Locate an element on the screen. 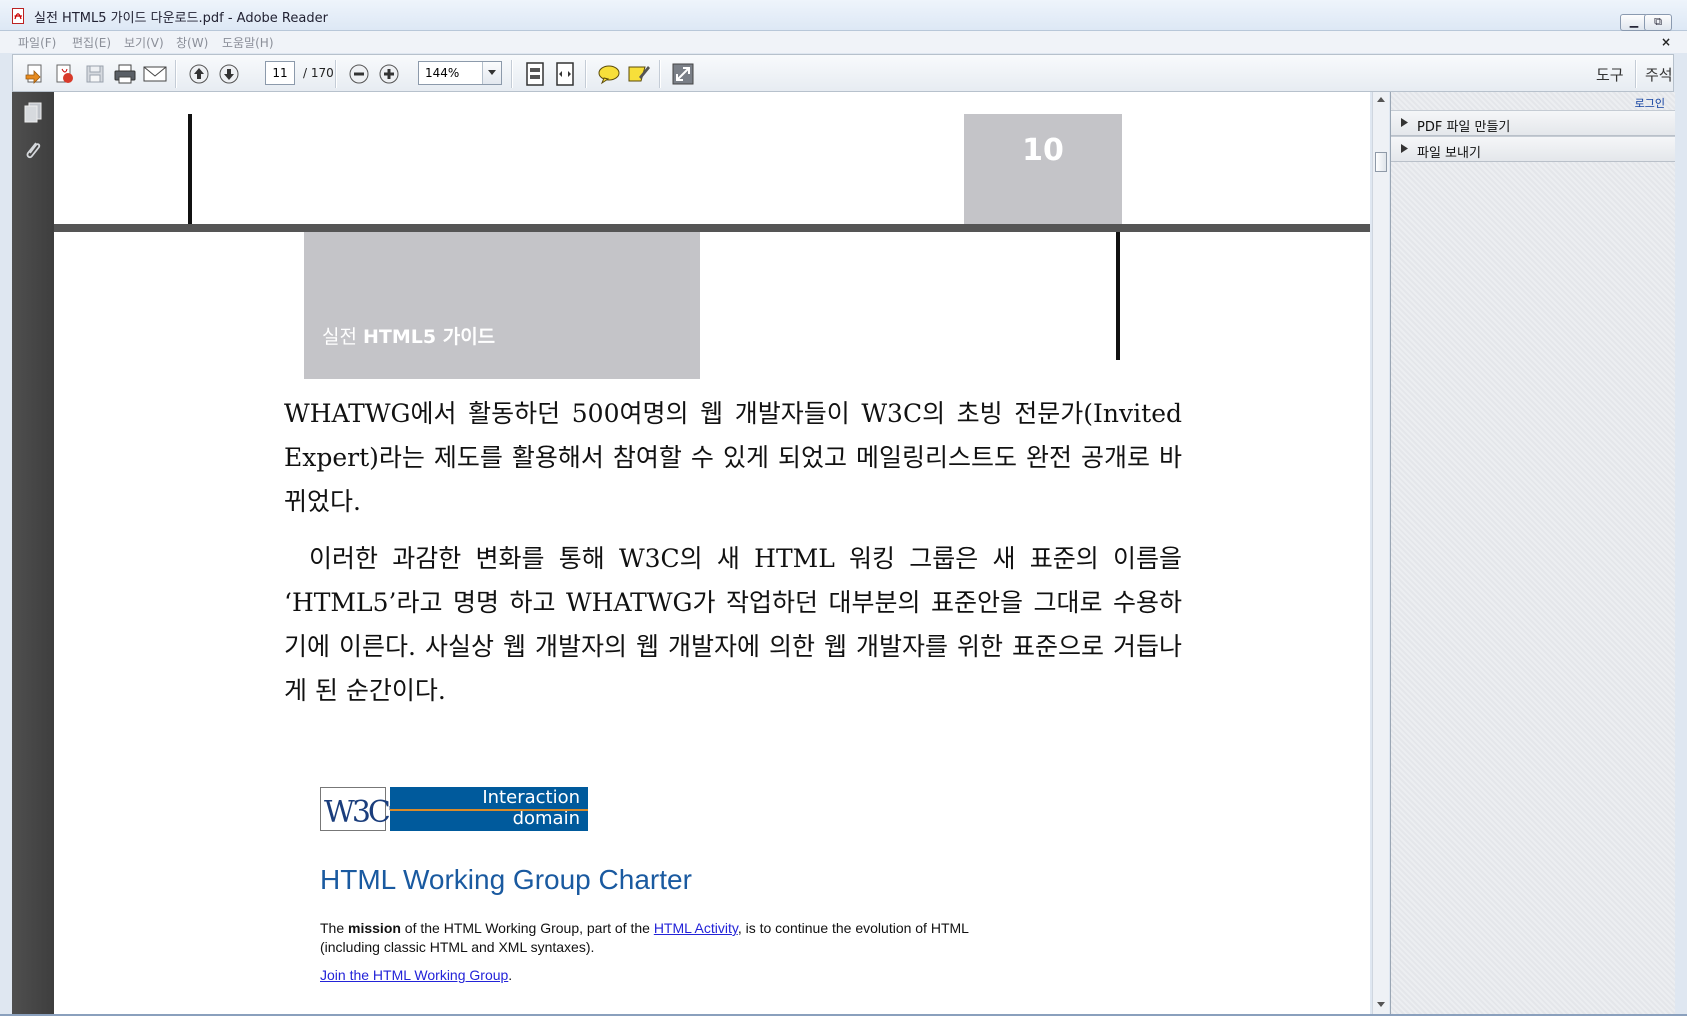 This screenshot has width=1687, height=1016. expand-icon is located at coordinates (683, 74).